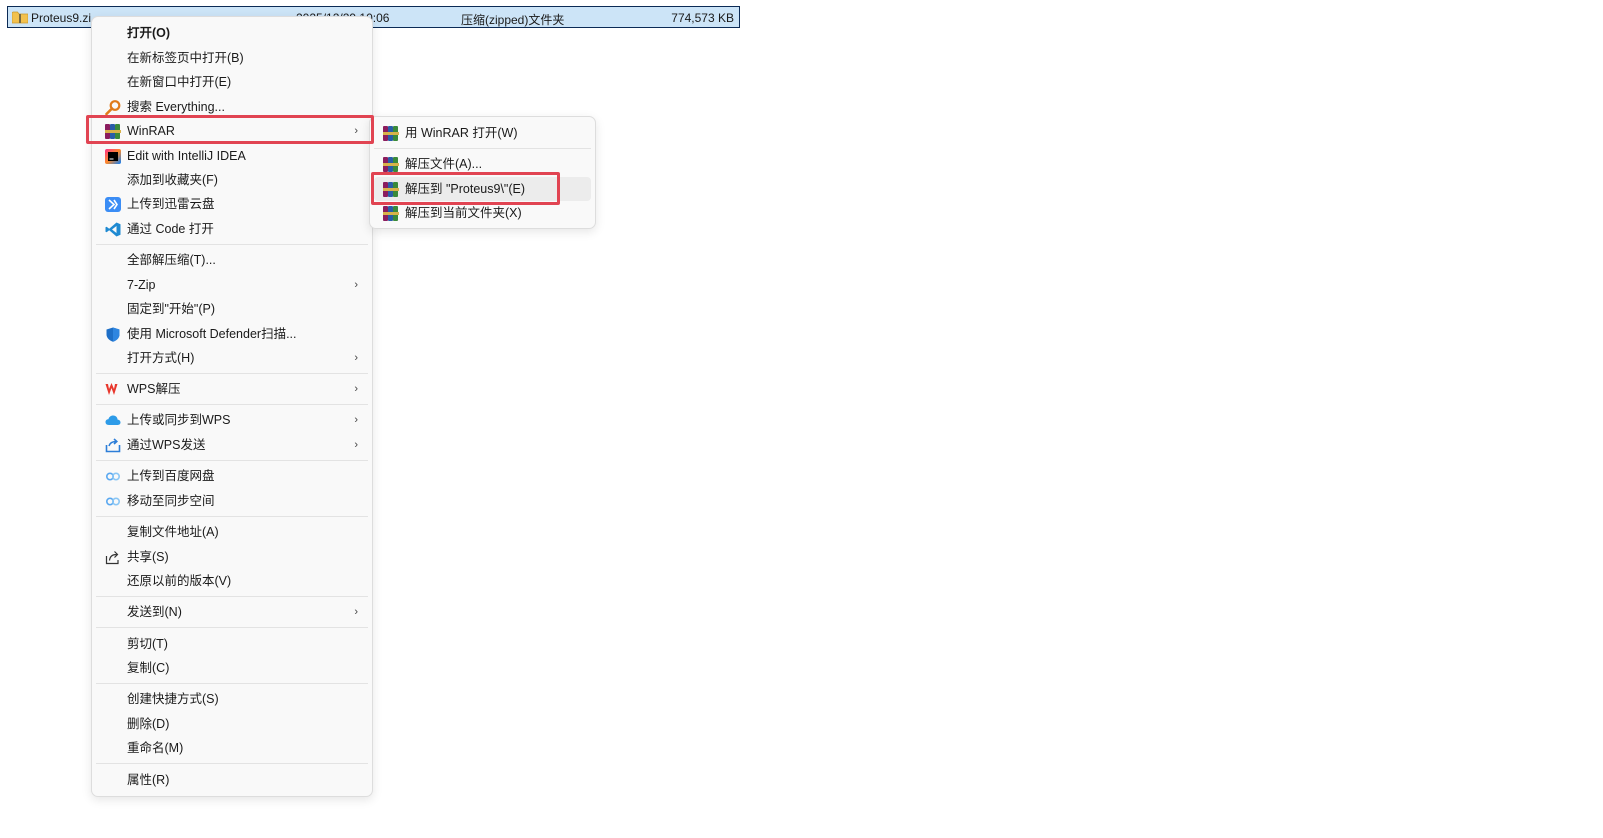 The image size is (1603, 838). What do you see at coordinates (232, 644) in the screenshot?
I see `menu-item-cut: 剪切(T)` at bounding box center [232, 644].